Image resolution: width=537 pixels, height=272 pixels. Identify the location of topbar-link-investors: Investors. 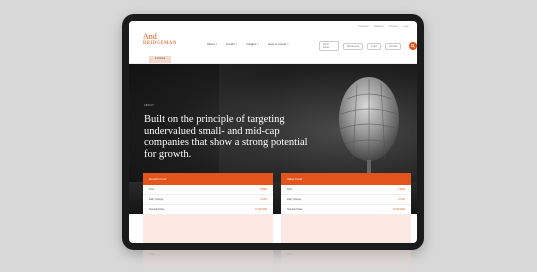
(363, 26).